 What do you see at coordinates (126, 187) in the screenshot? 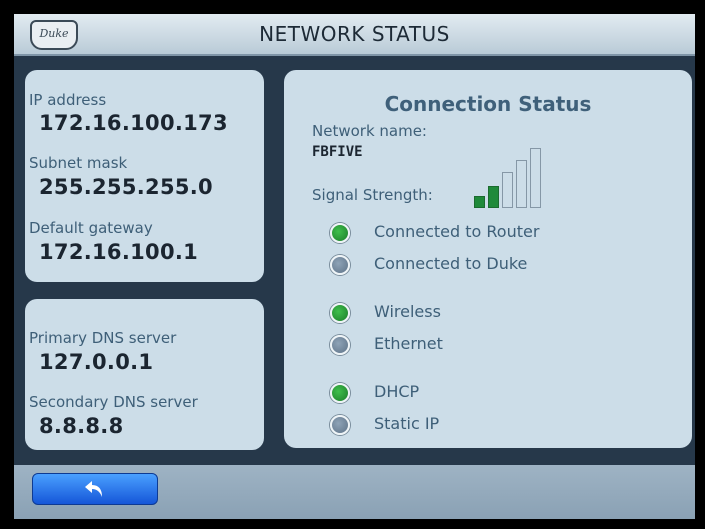
I see `subnet-mask-value: 255.255.255.0` at bounding box center [126, 187].